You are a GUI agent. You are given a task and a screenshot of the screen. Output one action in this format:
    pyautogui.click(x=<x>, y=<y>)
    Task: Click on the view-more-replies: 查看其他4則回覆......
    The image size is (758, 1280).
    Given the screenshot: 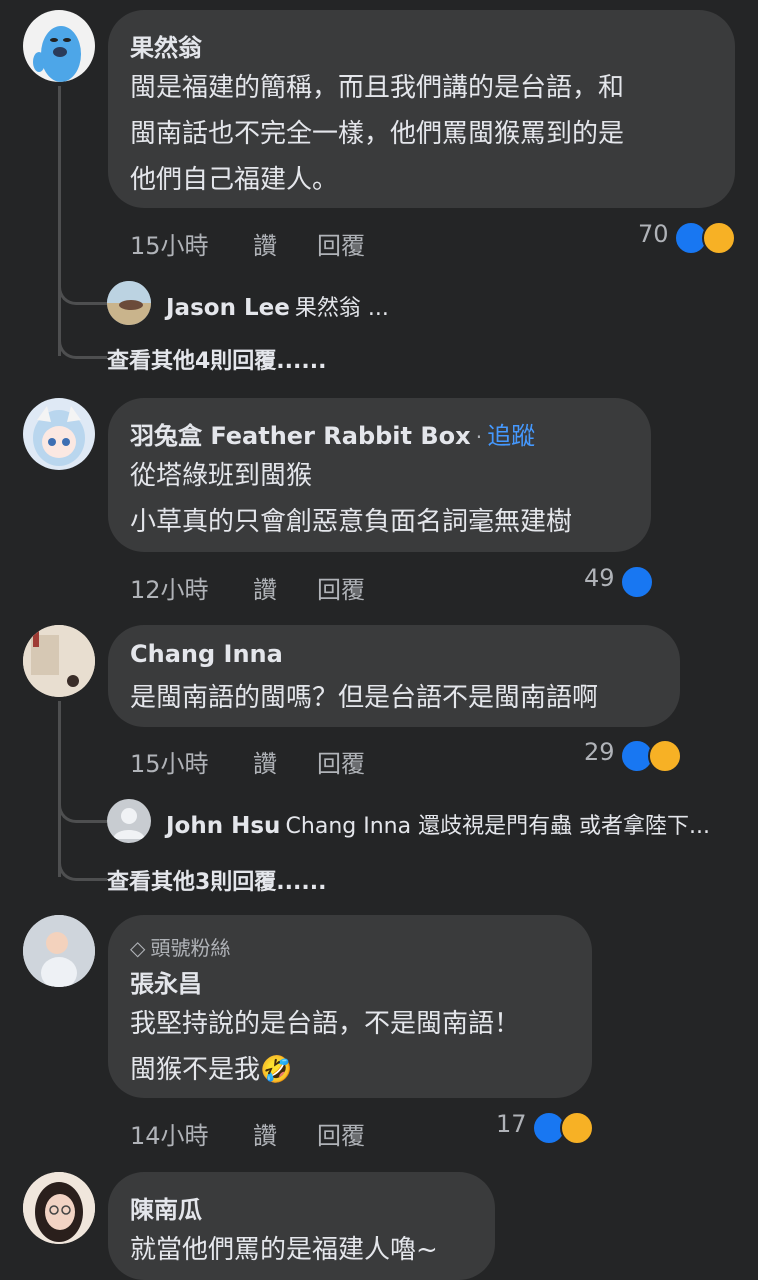 What is the action you would take?
    pyautogui.click(x=216, y=359)
    